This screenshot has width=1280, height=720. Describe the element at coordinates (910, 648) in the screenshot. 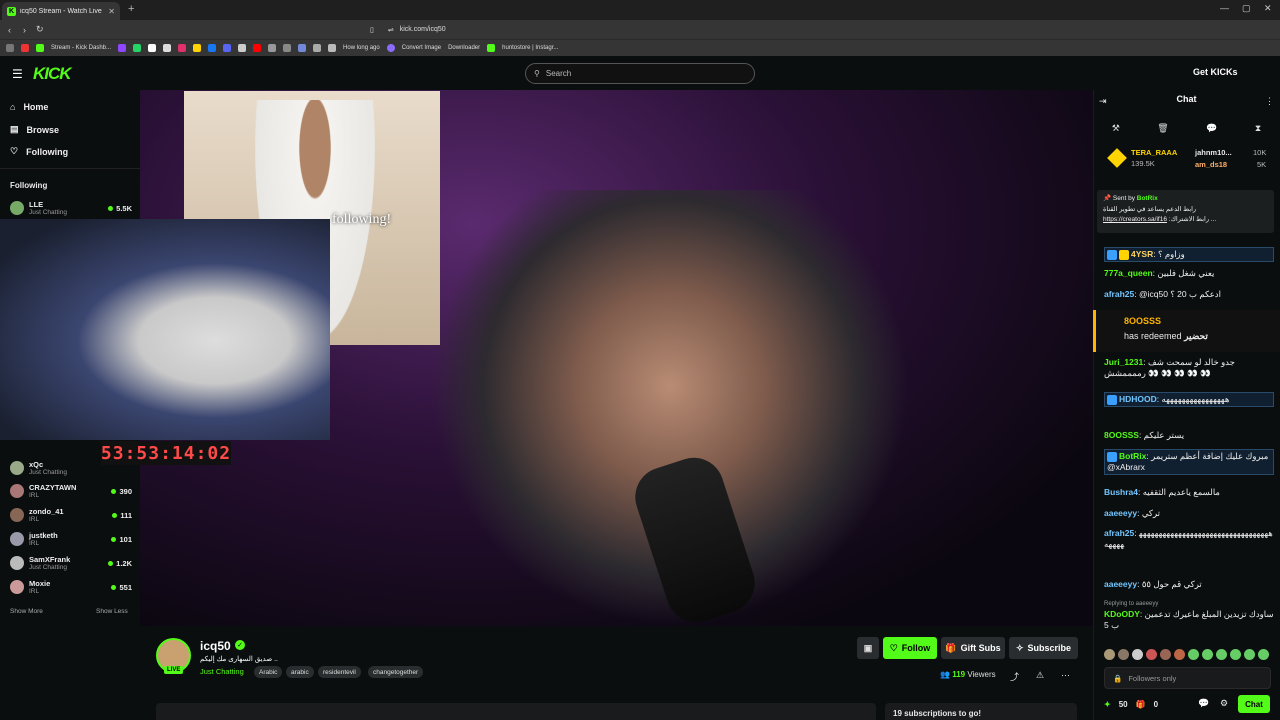

I see `follow-button: ♡ Follow` at that location.